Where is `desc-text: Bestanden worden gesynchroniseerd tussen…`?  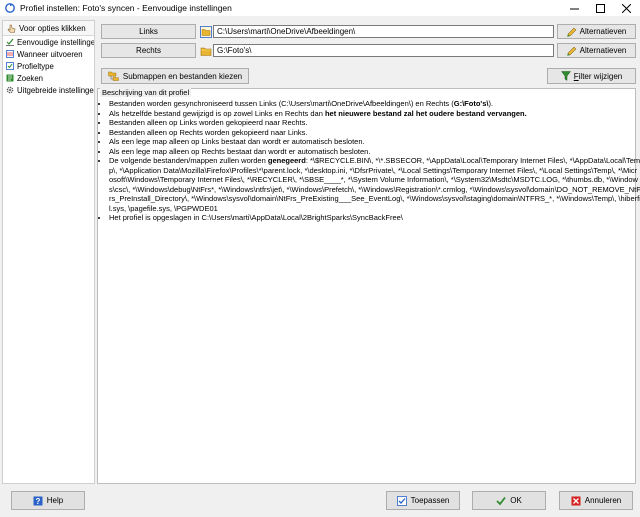
desc-text: Bestanden worden gesynchroniseerd tussen… is located at coordinates (281, 103).